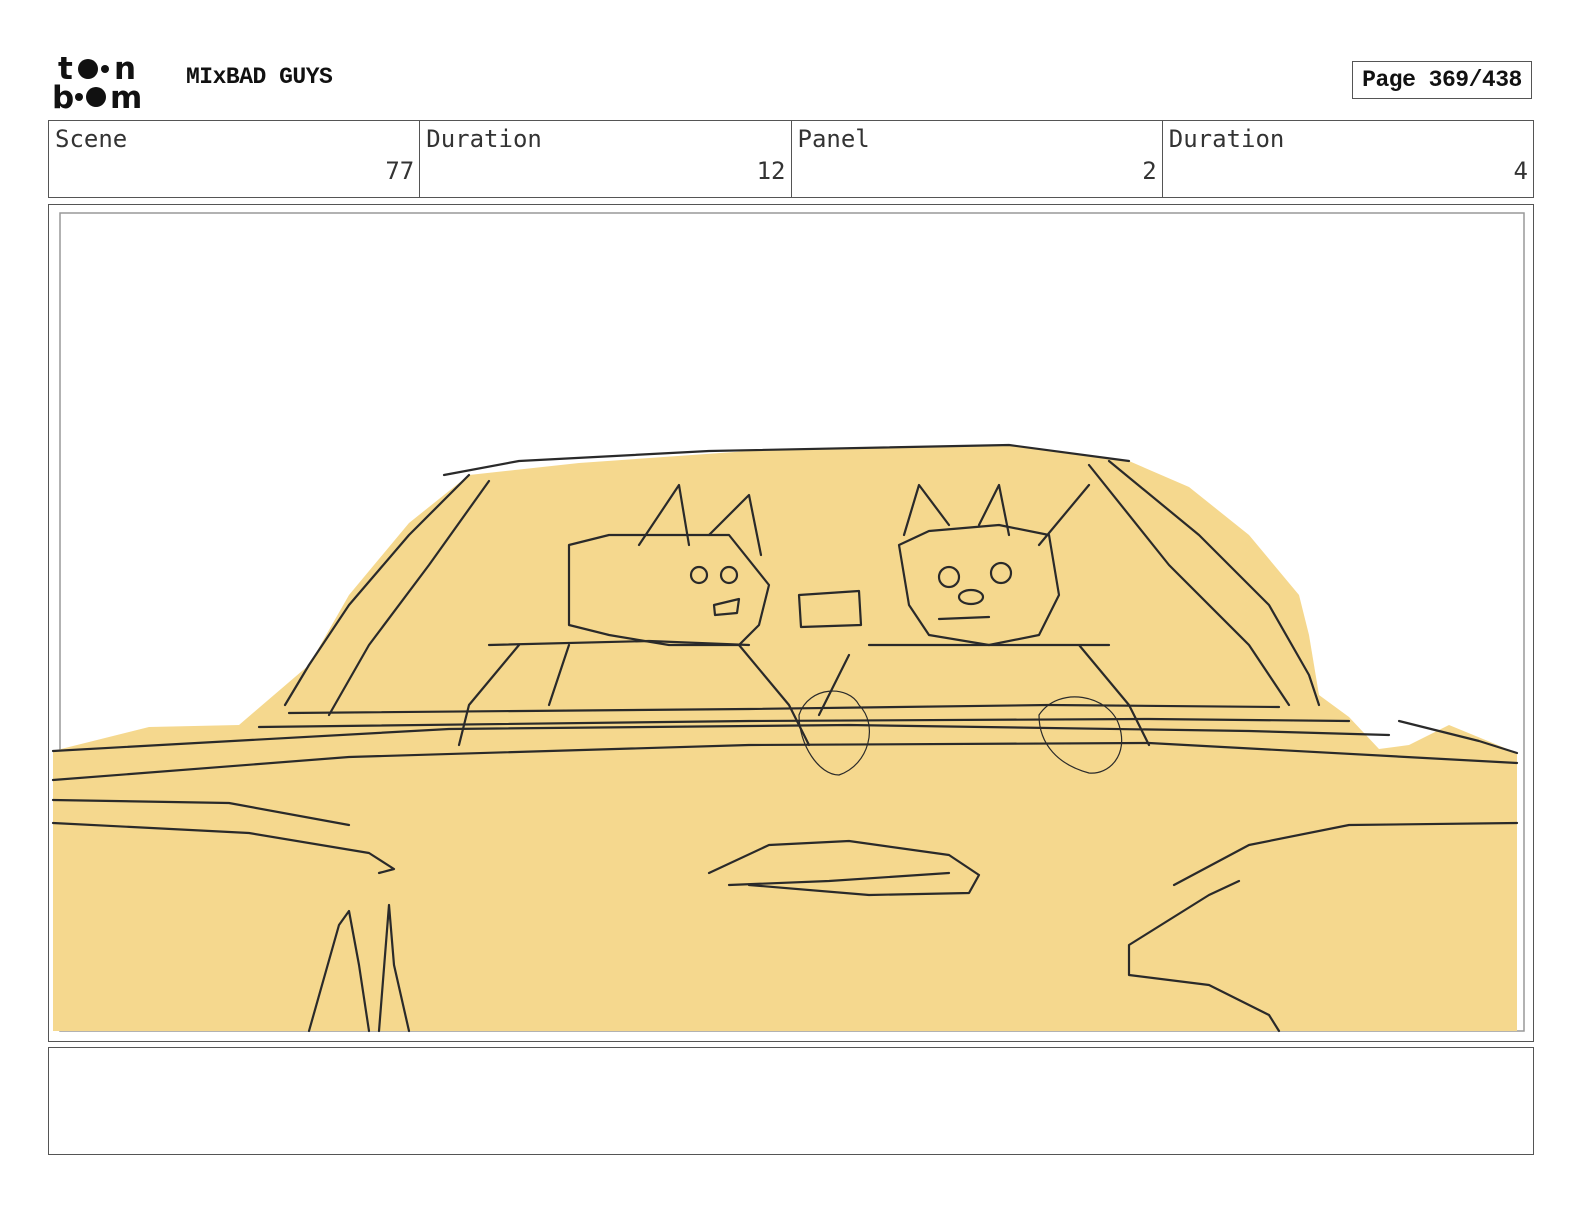  I want to click on toonboom-logo: t n b m, so click(97, 81).